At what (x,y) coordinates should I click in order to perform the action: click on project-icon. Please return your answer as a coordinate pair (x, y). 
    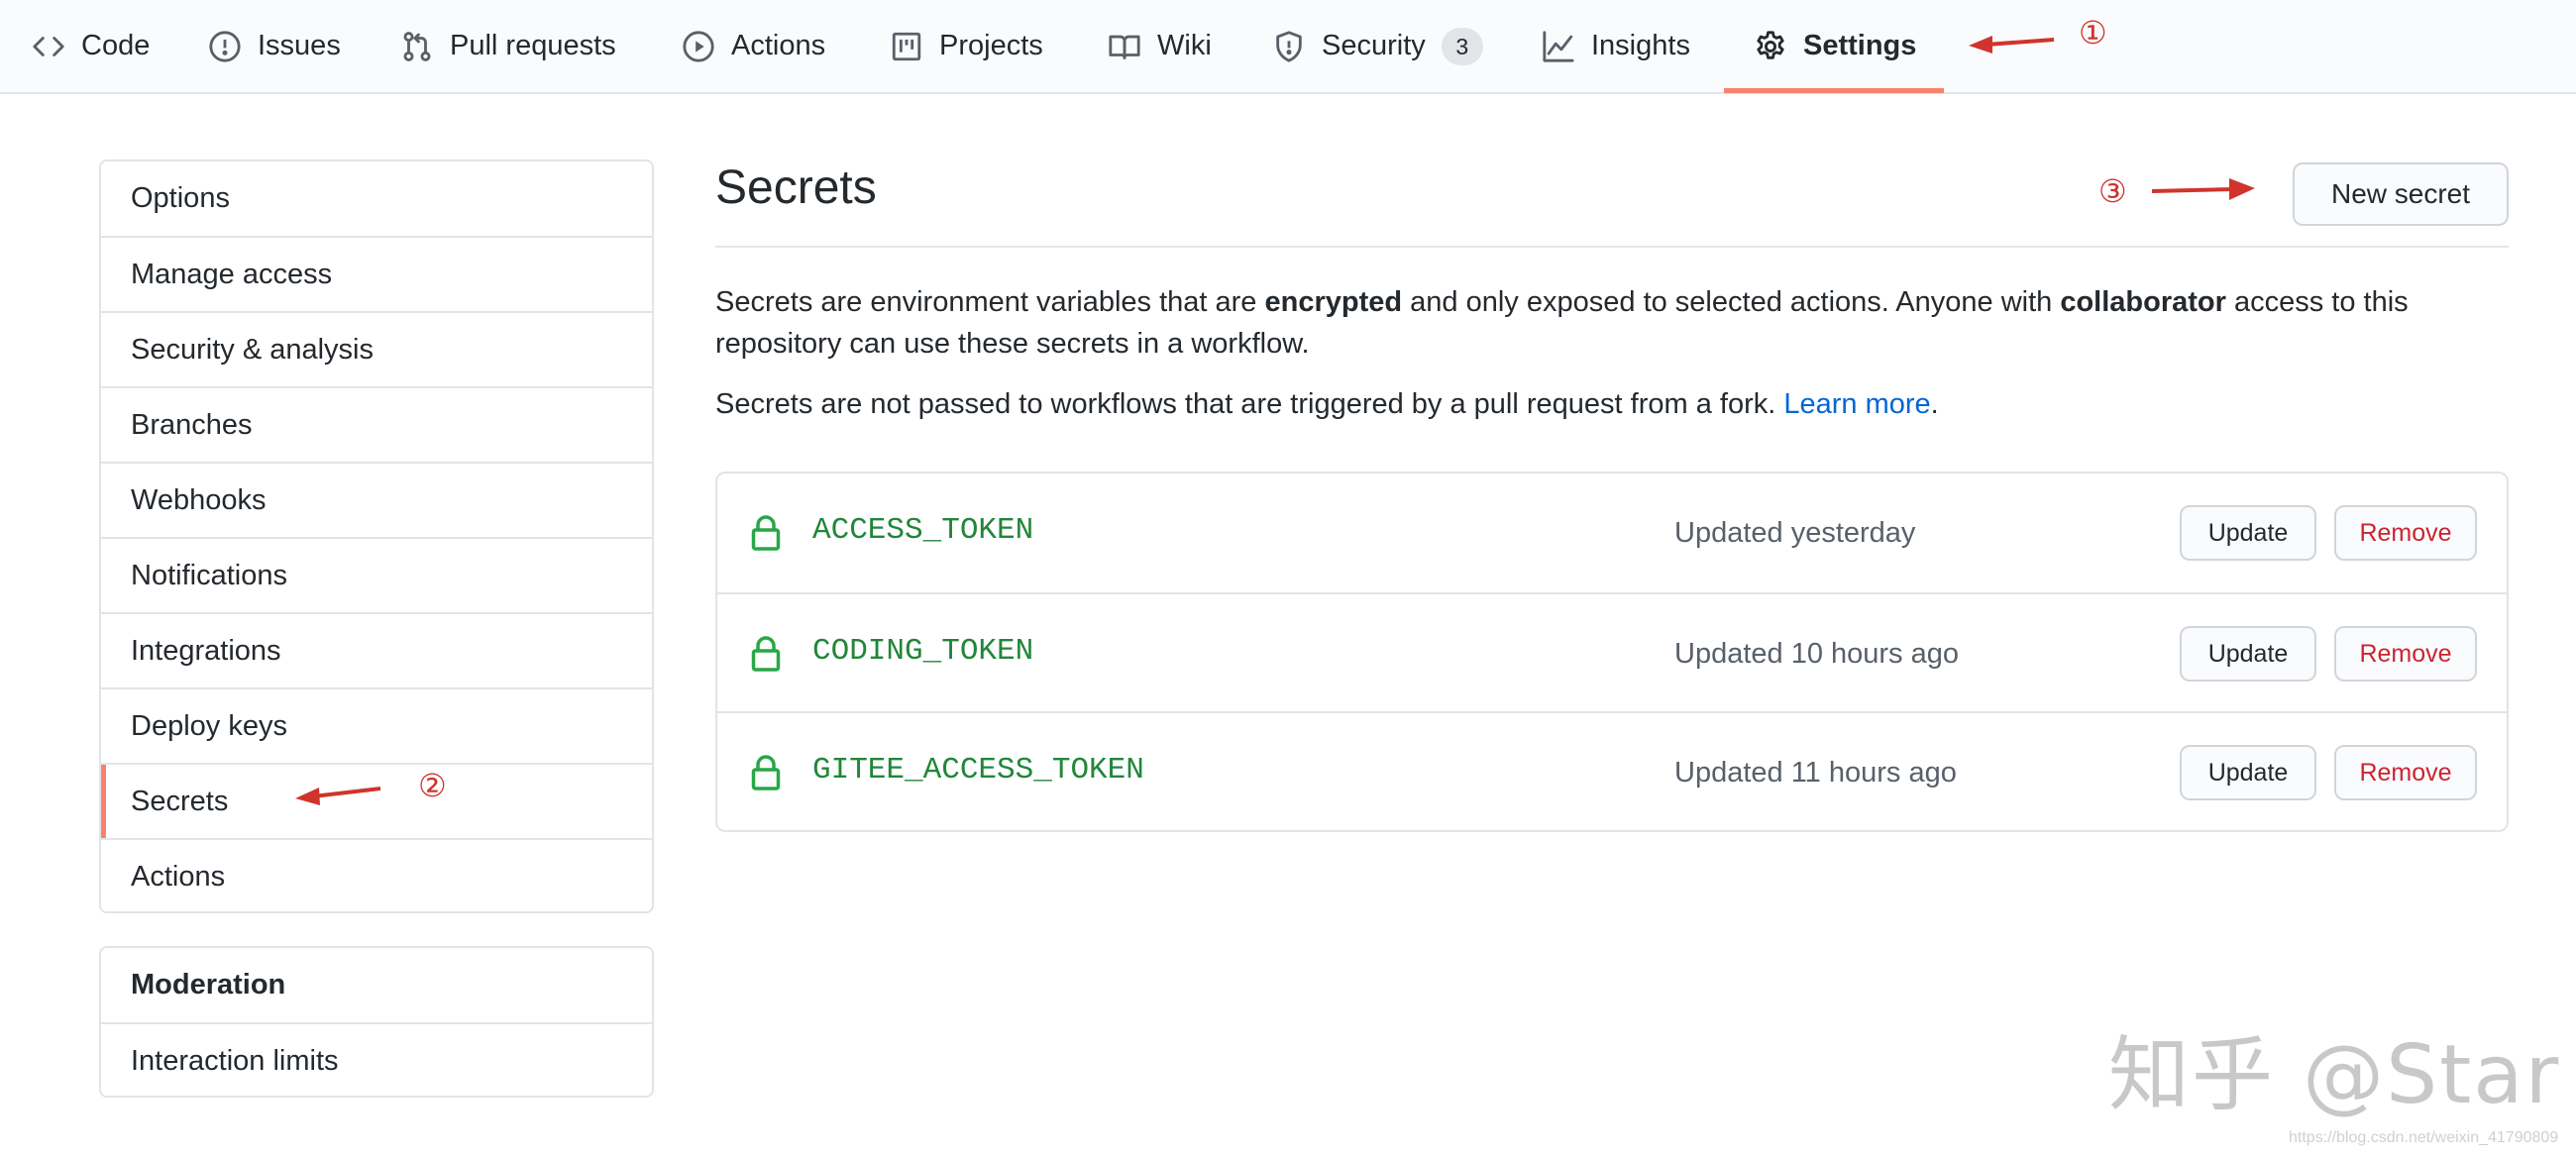
    Looking at the image, I should click on (906, 46).